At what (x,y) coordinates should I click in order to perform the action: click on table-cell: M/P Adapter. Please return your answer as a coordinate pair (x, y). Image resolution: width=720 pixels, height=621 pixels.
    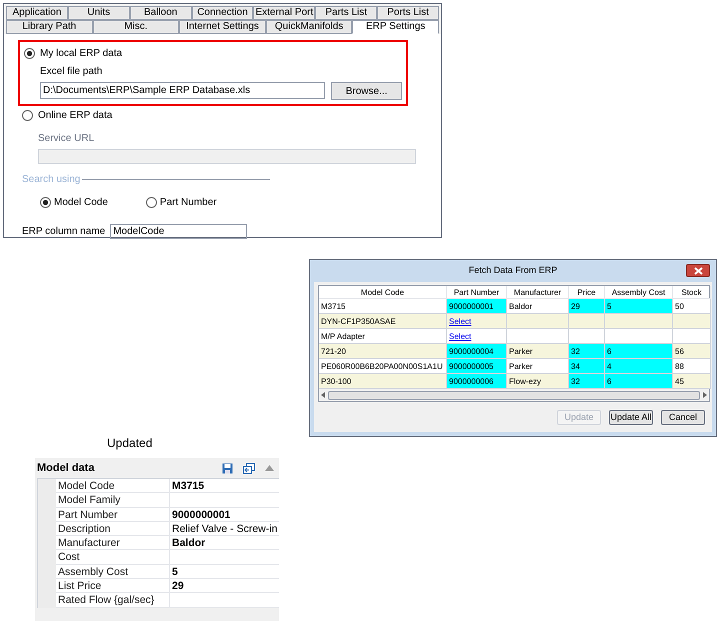
    Looking at the image, I should click on (383, 336).